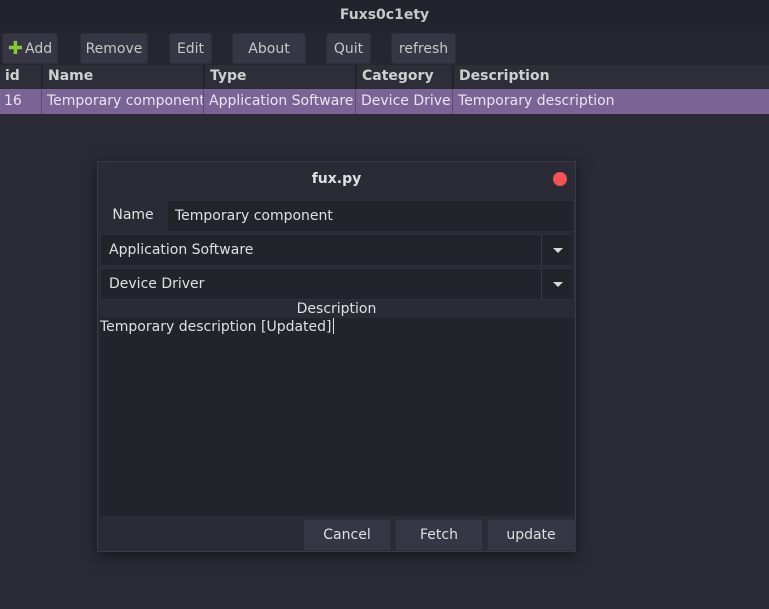 This screenshot has width=769, height=609. I want to click on name-input: Temporary component, so click(370, 216).